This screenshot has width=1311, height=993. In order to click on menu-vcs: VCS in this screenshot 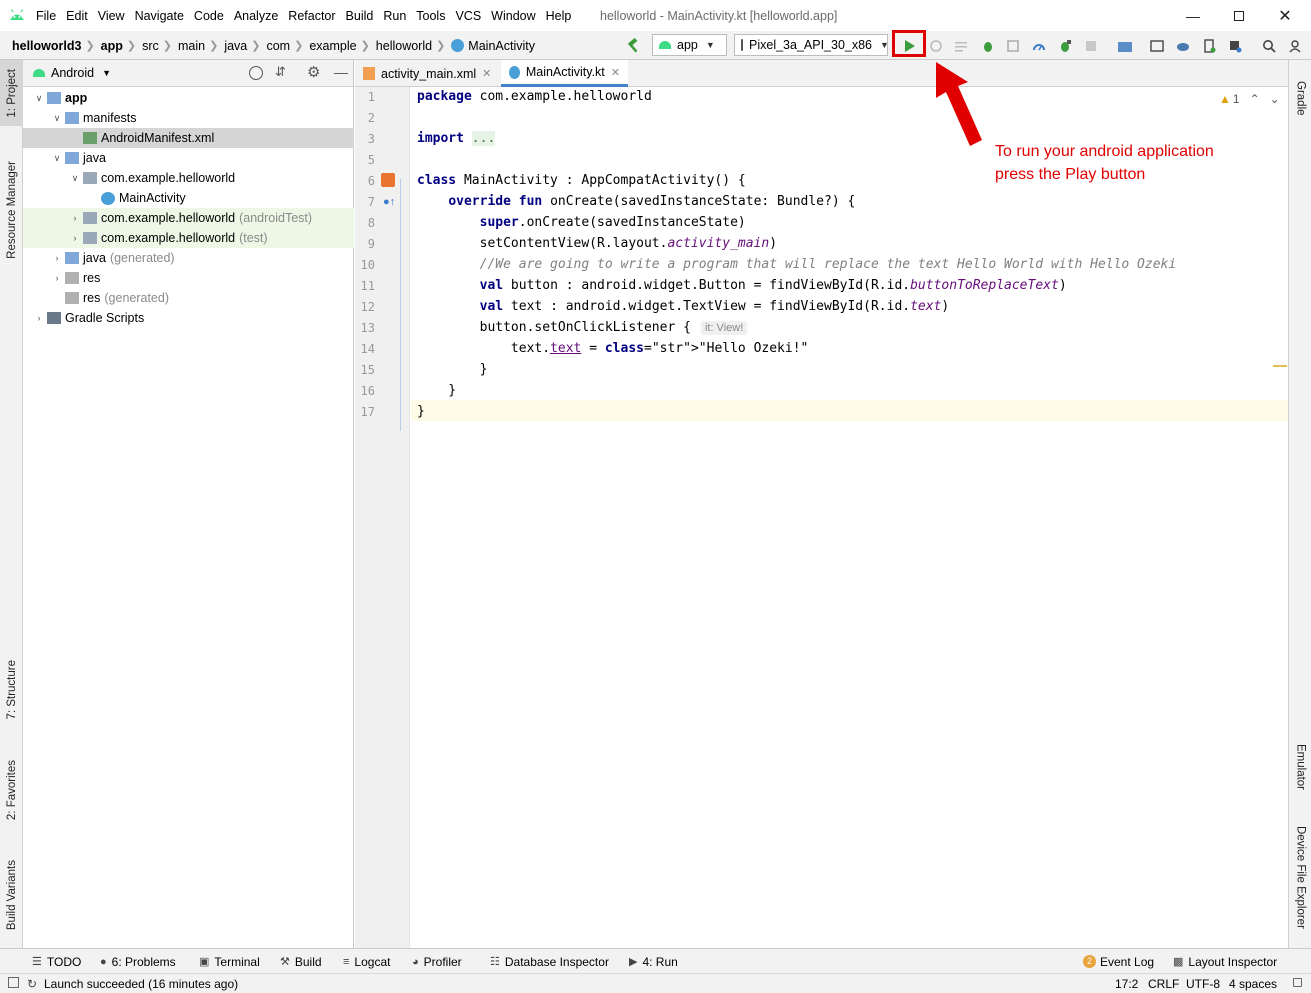, I will do `click(468, 16)`.